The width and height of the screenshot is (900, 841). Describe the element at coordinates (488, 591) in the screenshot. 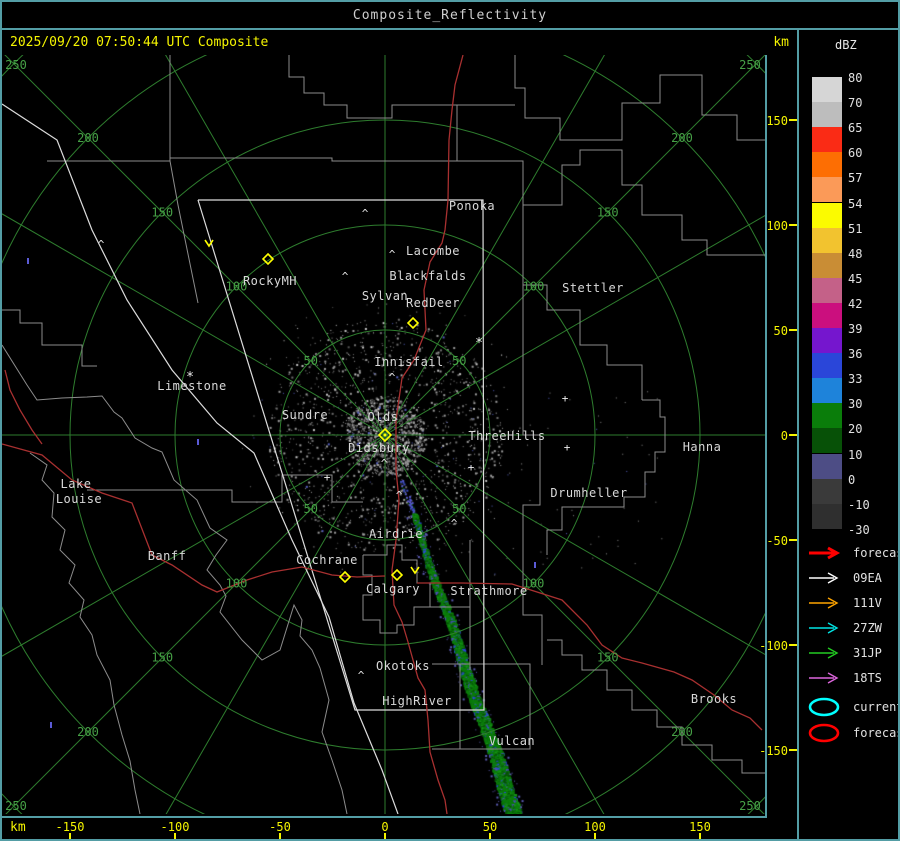

I see `city-label-strathmore: Strathmore` at that location.